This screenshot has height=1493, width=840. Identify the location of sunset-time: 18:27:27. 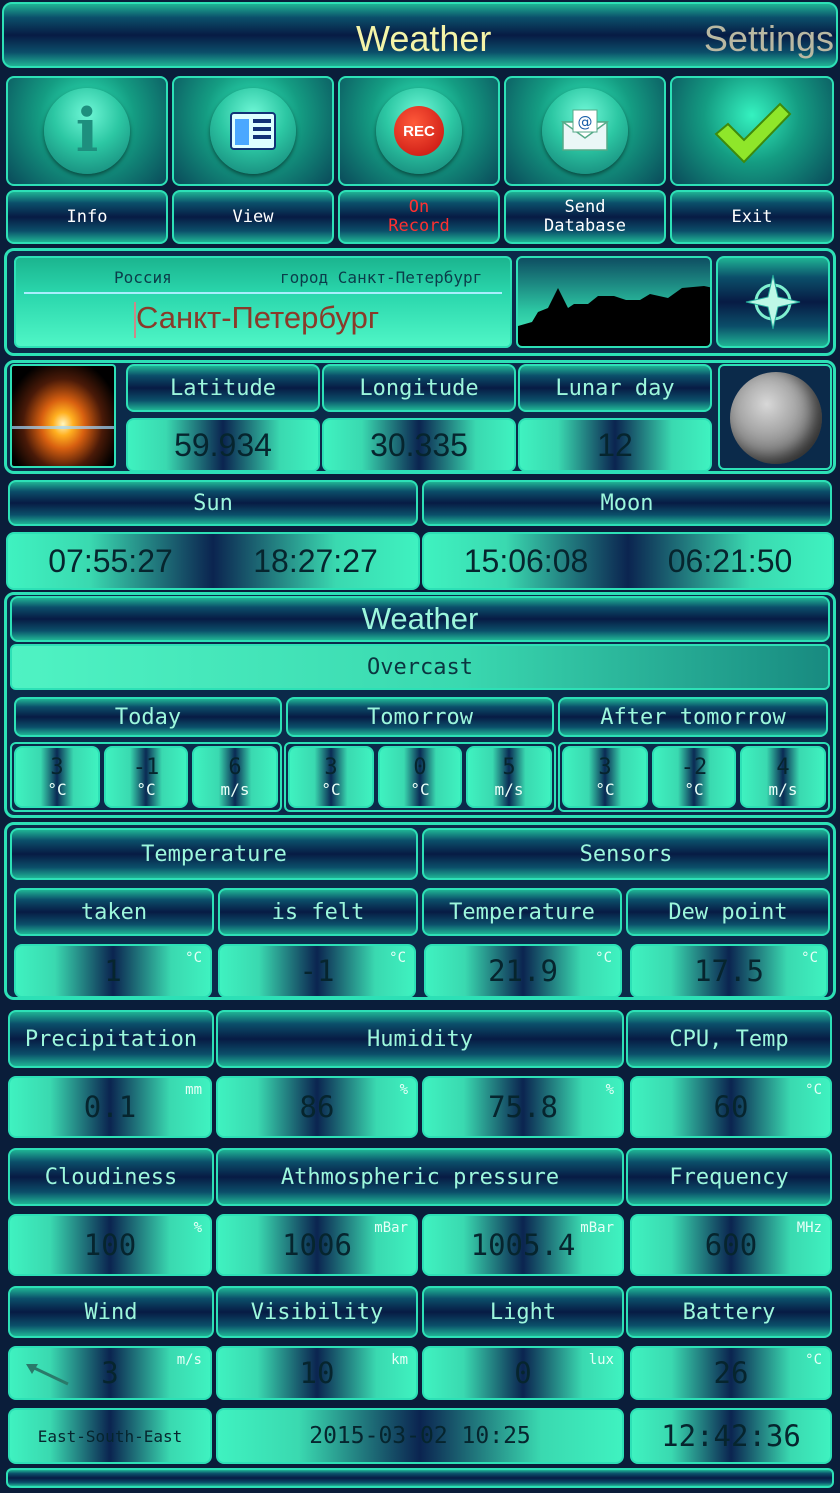
(315, 560).